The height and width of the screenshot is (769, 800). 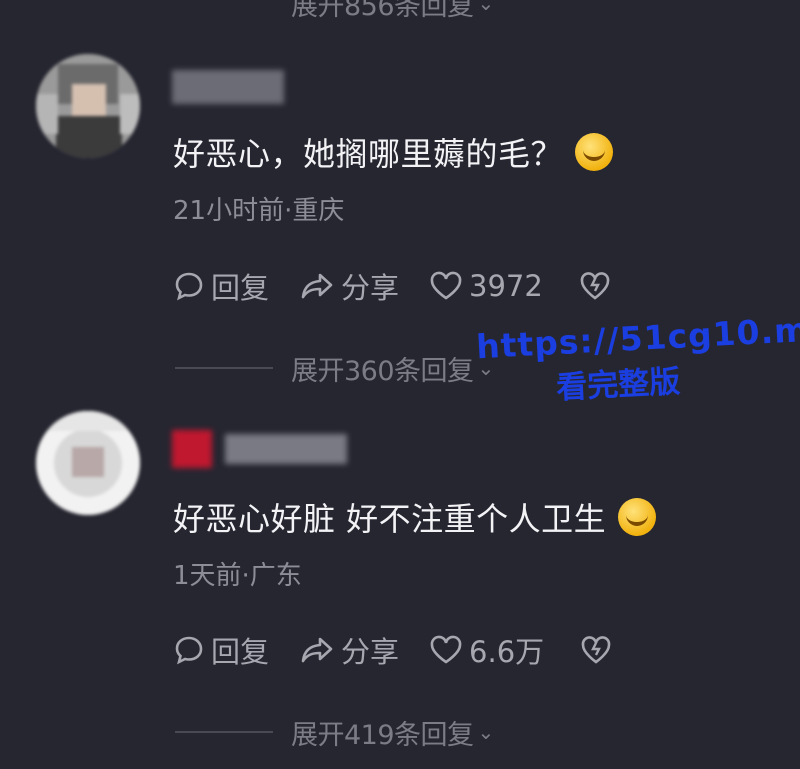 I want to click on expand-replies: 展开360条回复 ⌄, so click(x=334, y=370).